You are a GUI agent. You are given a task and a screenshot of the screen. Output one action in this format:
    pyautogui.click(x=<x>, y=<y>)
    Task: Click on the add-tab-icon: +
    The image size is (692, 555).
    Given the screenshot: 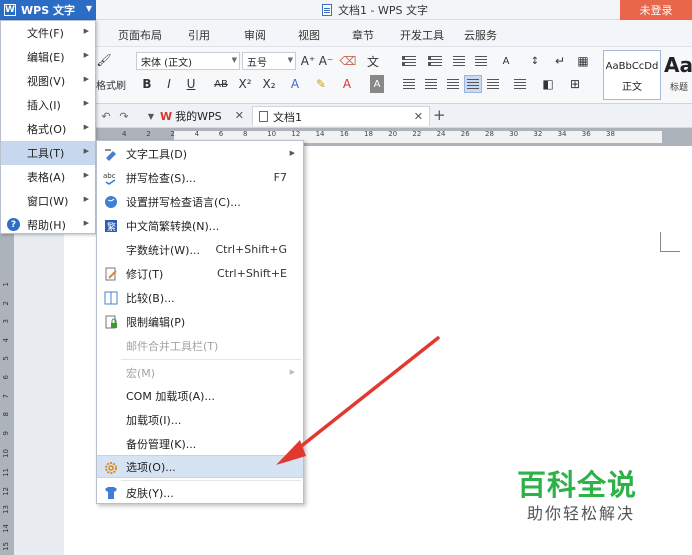 What is the action you would take?
    pyautogui.click(x=439, y=115)
    